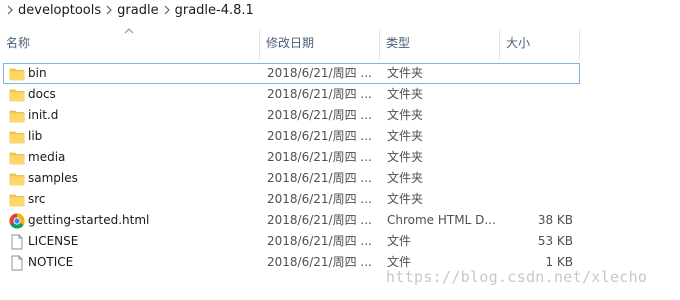  I want to click on file-name: init.d, so click(43, 115).